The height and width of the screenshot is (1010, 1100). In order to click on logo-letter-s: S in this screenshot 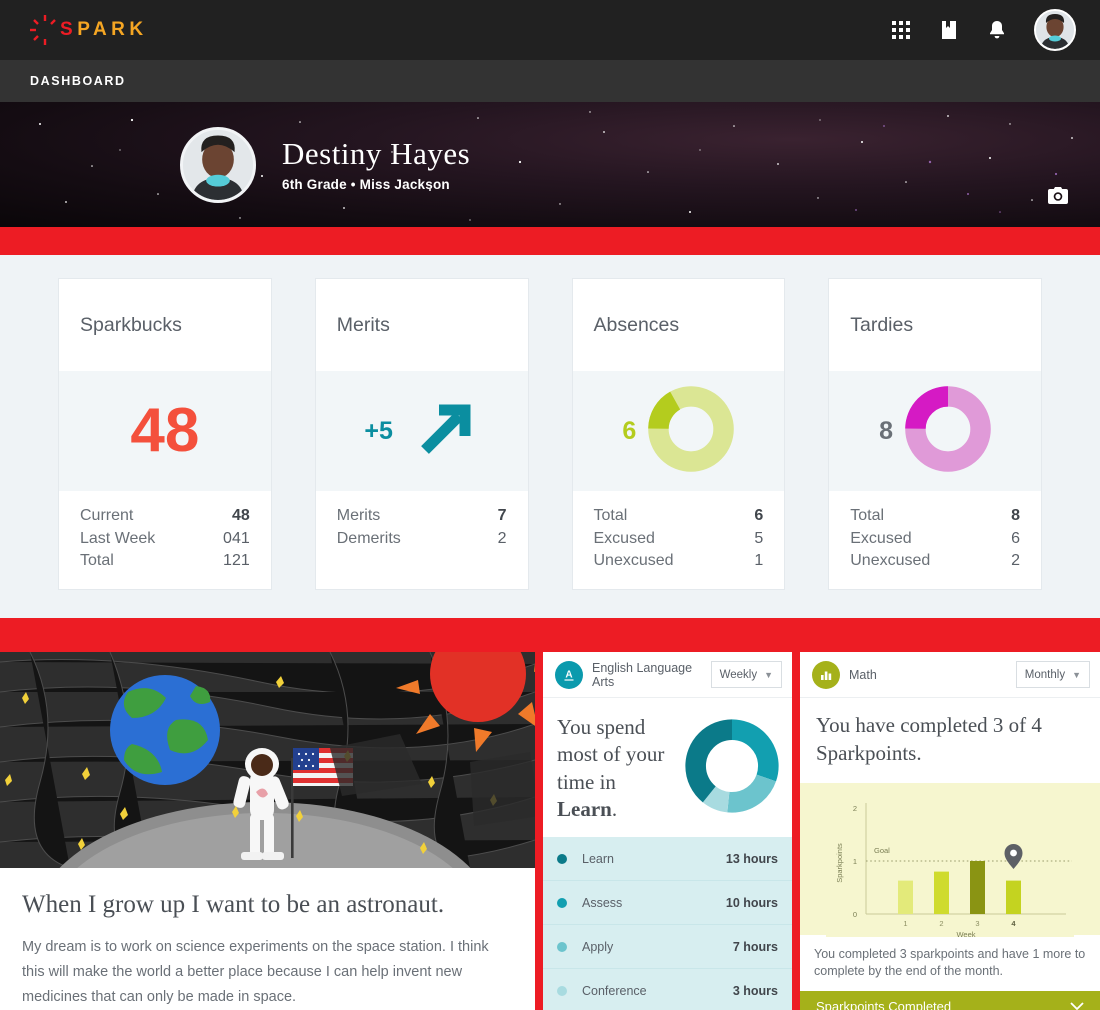, I will do `click(69, 29)`.